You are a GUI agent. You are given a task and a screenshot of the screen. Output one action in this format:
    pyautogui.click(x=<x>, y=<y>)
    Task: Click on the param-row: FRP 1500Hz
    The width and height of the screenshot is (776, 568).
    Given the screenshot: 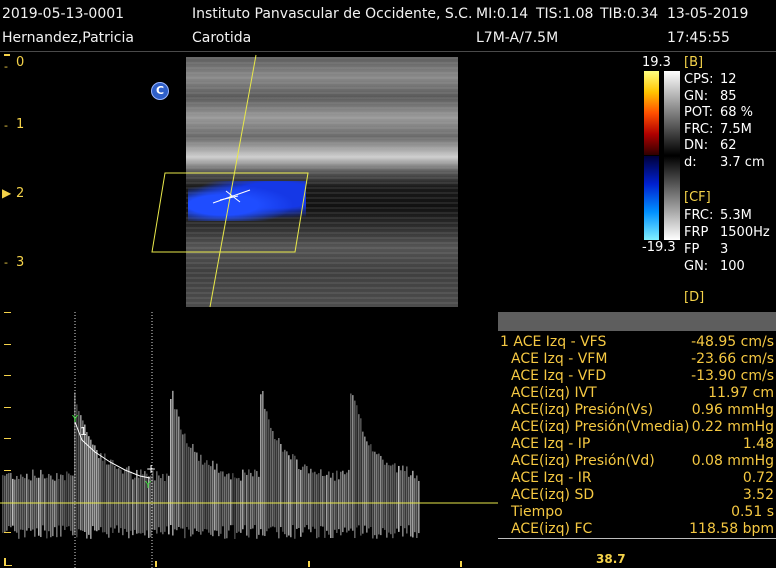 What is the action you would take?
    pyautogui.click(x=727, y=232)
    